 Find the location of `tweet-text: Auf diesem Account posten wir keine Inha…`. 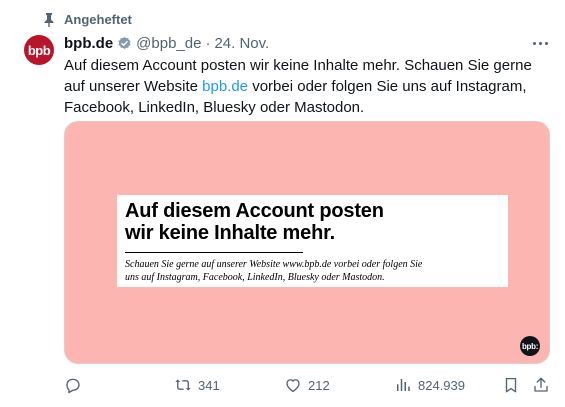

tweet-text: Auf diesem Account posten wir keine Inha… is located at coordinates (309, 86).